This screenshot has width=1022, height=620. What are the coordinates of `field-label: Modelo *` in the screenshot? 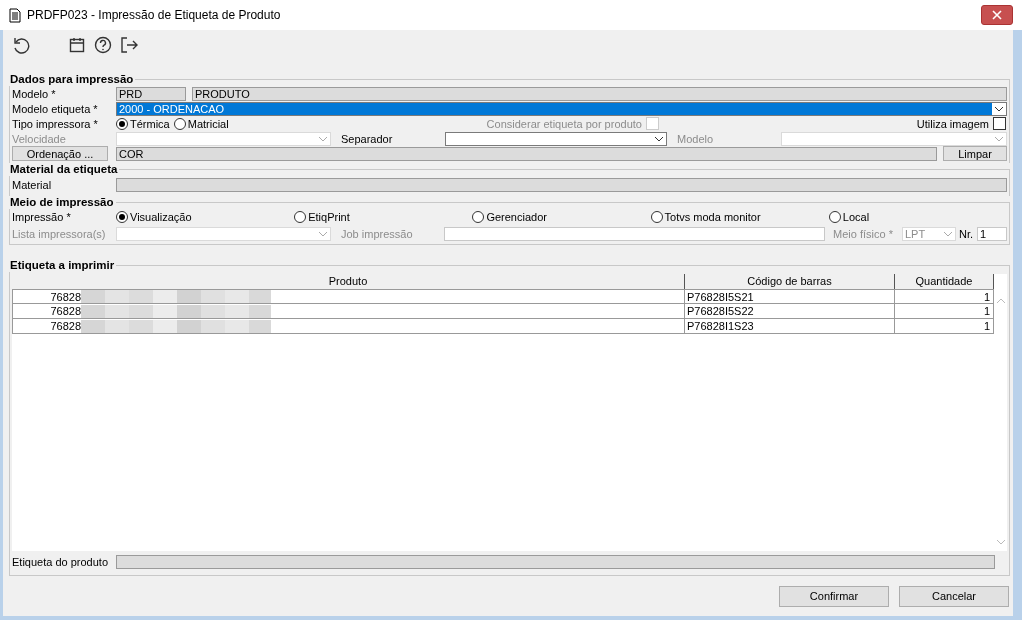 It's located at (34, 93).